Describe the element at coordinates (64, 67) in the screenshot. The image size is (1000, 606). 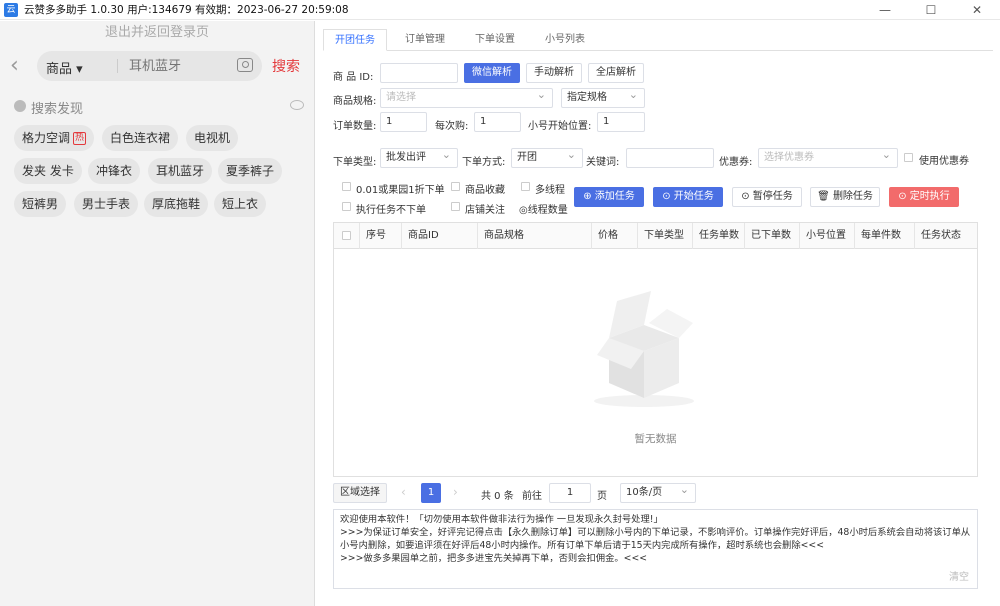
I see `search-category-select: 商品 ▾` at that location.